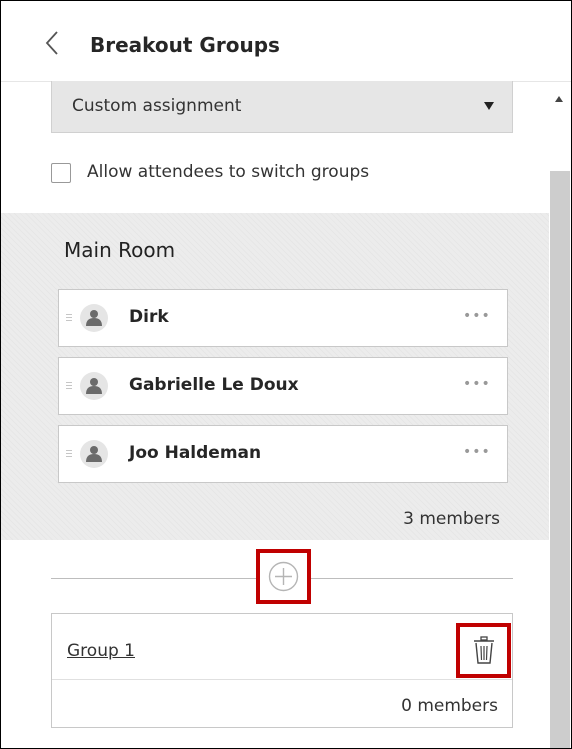 This screenshot has width=572, height=749. Describe the element at coordinates (283, 454) in the screenshot. I see `member-card: Joo Haldeman •••` at that location.